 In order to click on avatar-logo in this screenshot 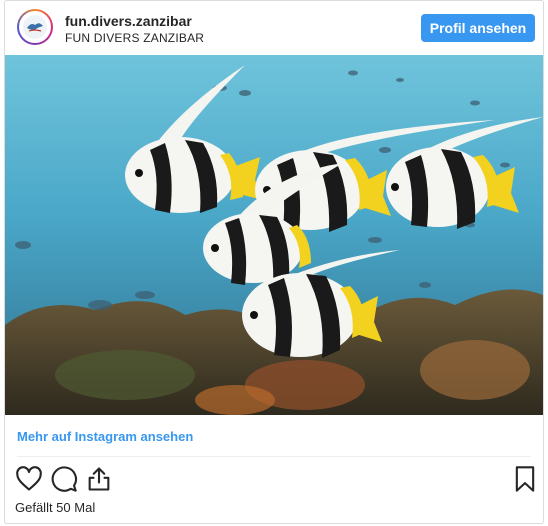, I will do `click(35, 27)`.